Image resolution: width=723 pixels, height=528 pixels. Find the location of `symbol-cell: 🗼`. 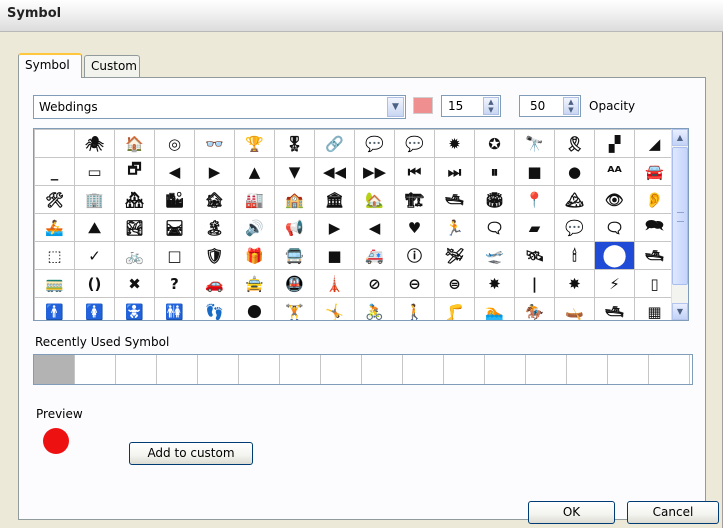

symbol-cell: 🗼 is located at coordinates (334, 283).